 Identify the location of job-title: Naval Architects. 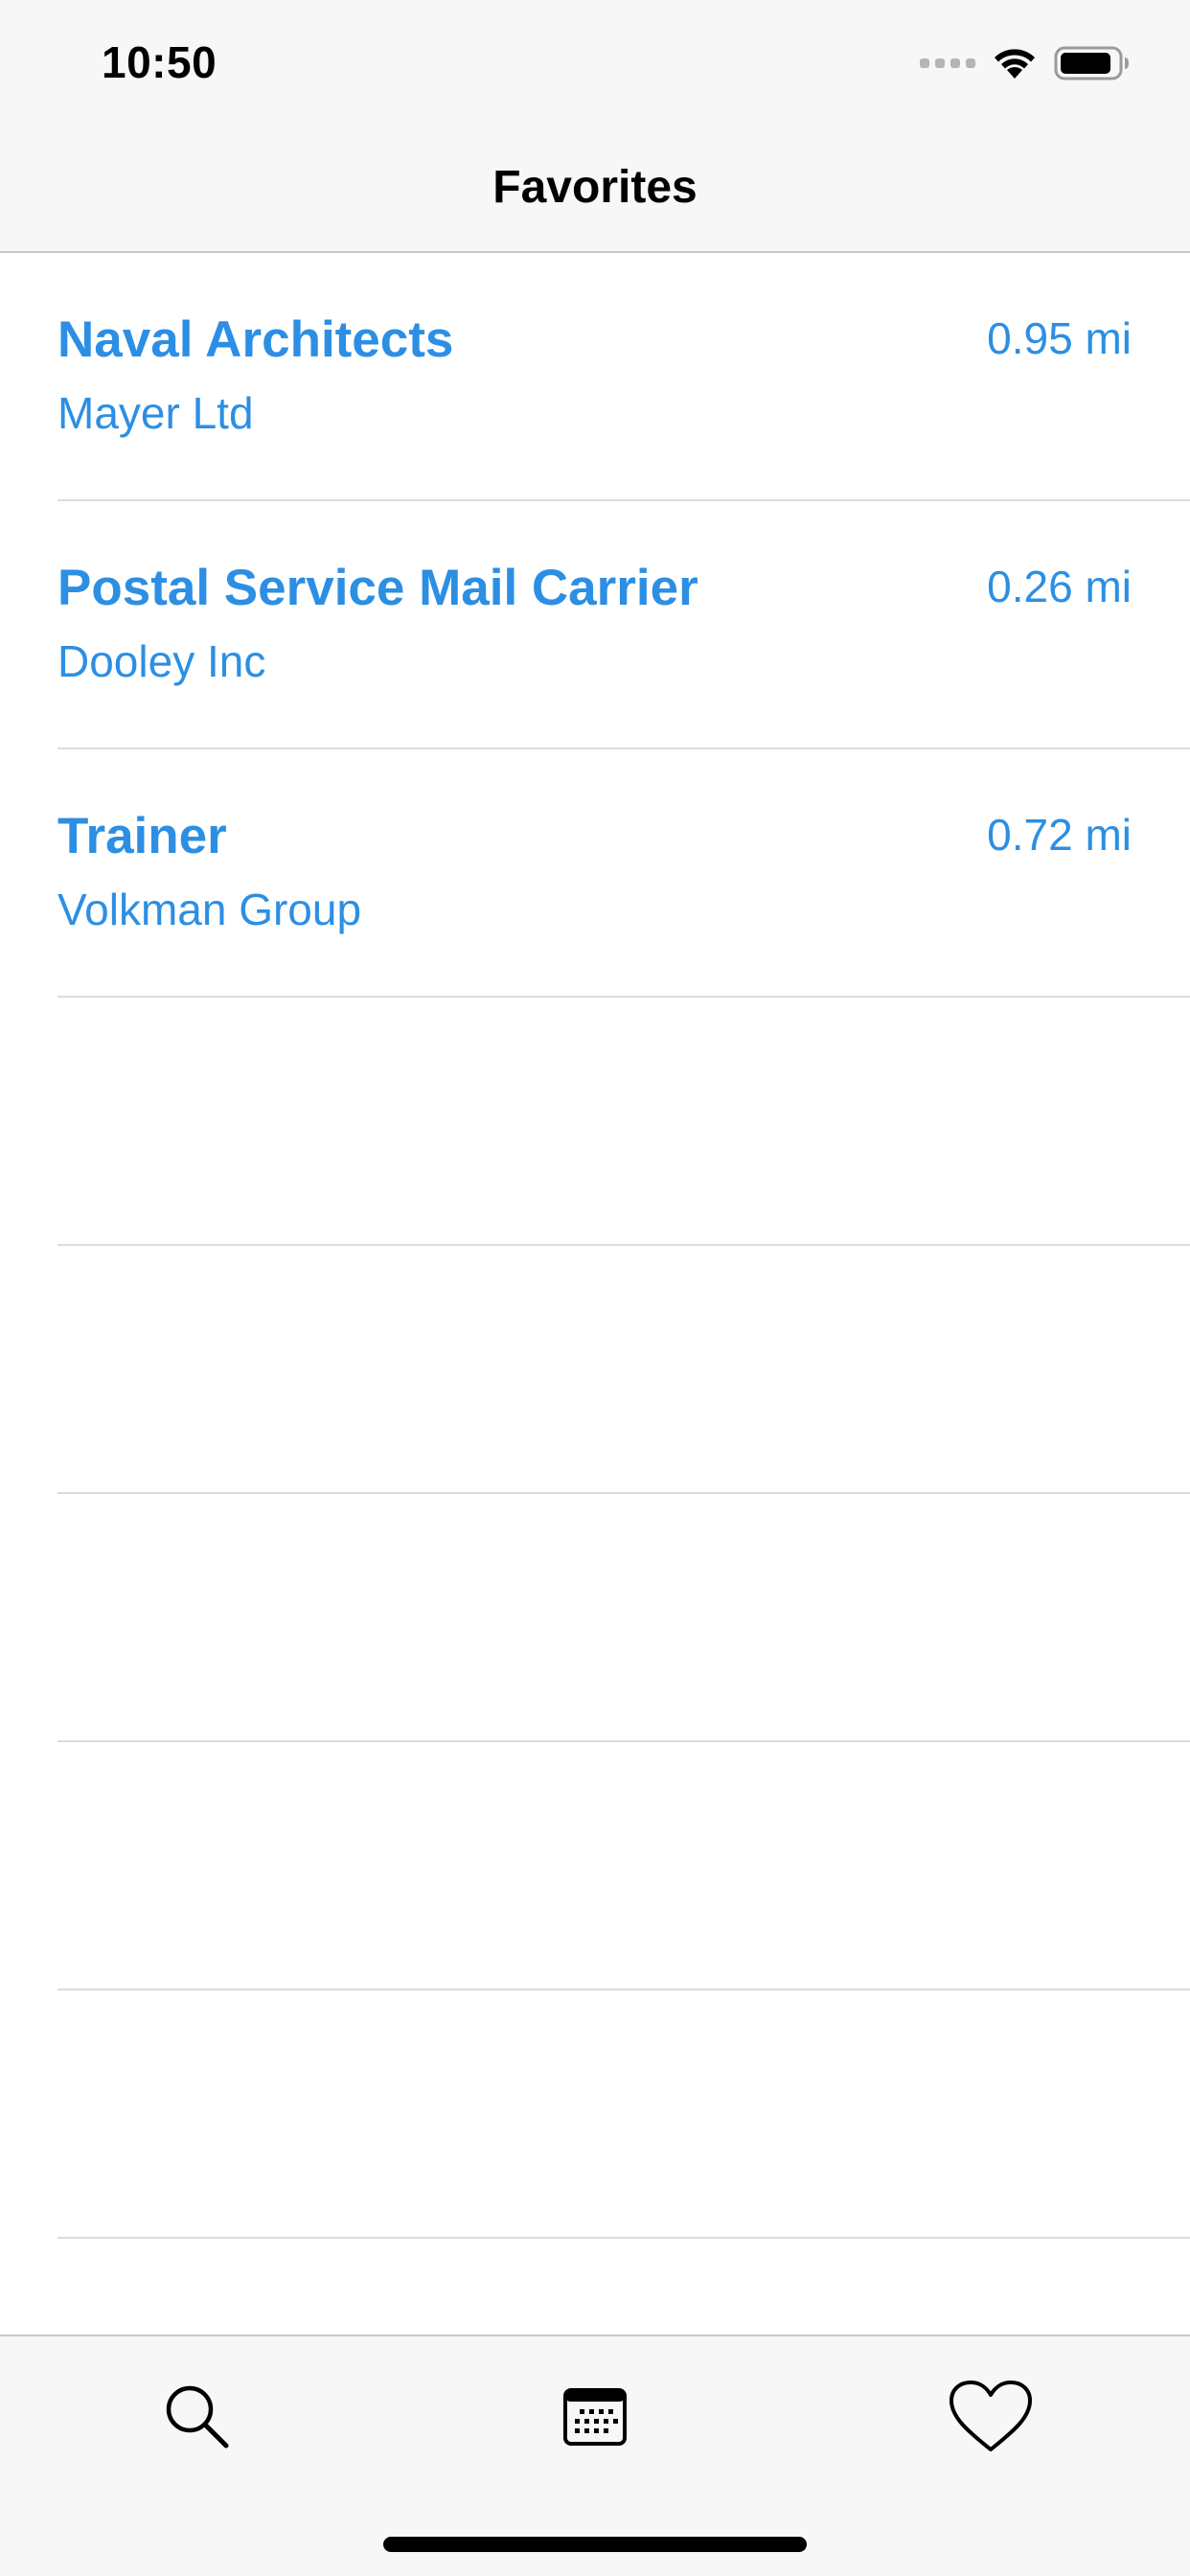
(256, 339).